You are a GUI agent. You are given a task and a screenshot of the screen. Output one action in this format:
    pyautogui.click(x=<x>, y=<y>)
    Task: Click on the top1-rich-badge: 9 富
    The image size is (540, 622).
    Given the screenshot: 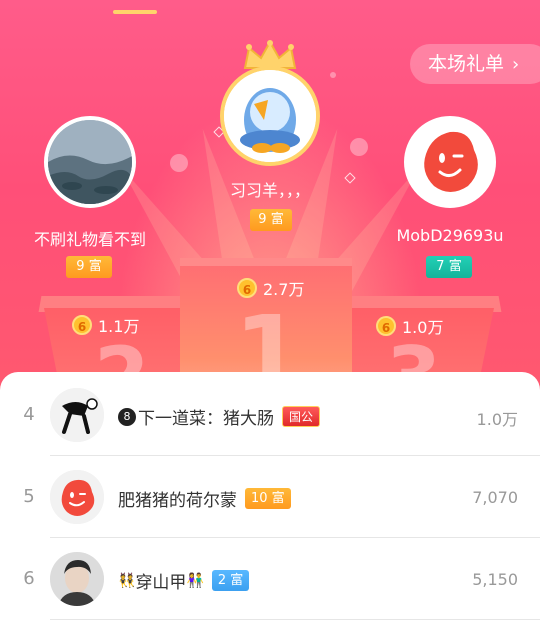 What is the action you would take?
    pyautogui.click(x=271, y=220)
    